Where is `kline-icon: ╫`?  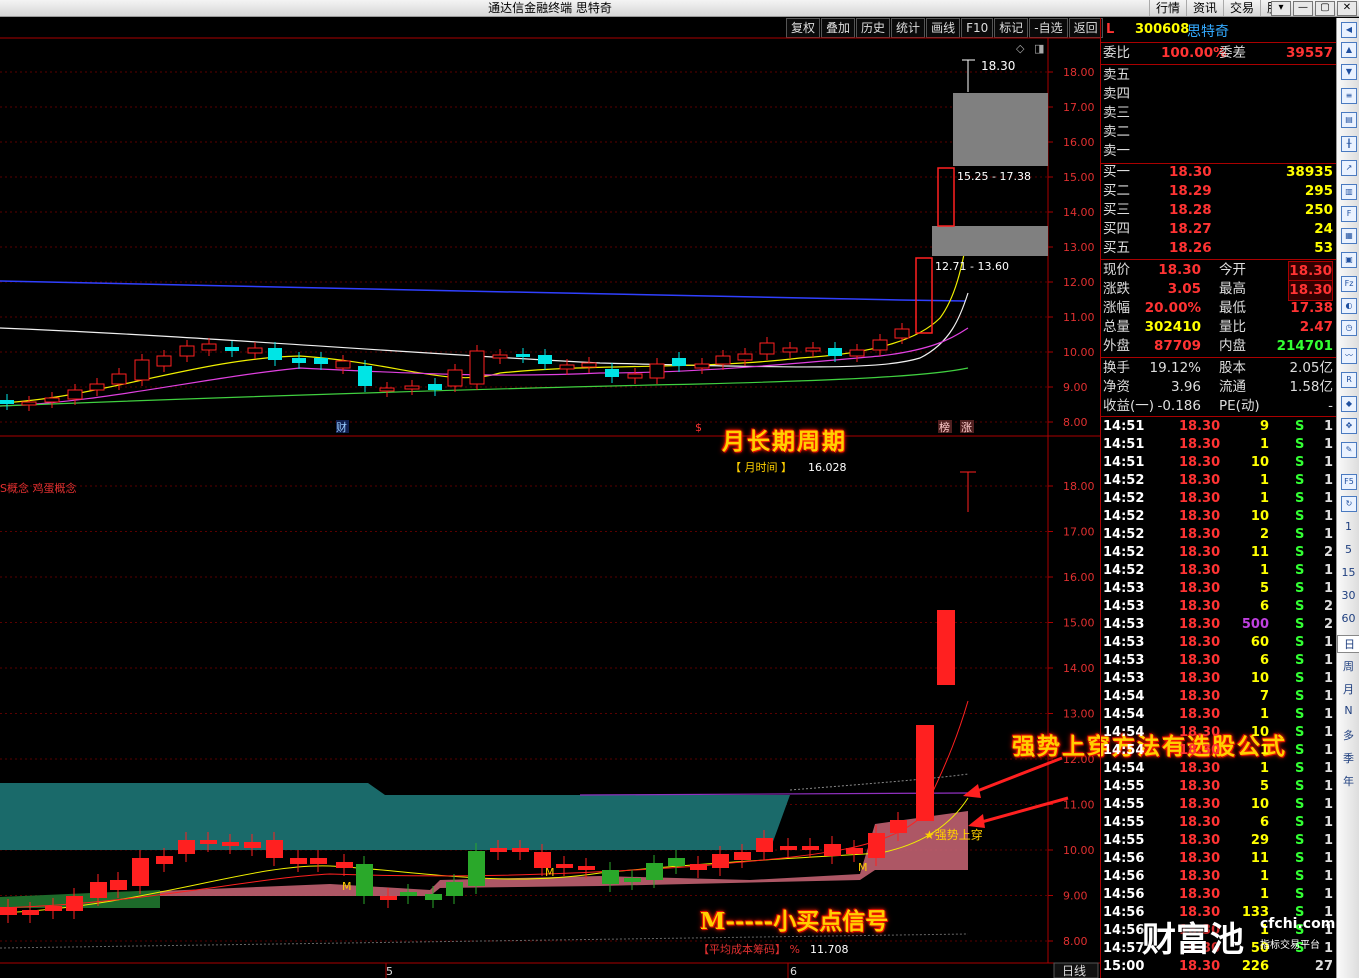
kline-icon: ╫ is located at coordinates (1349, 144).